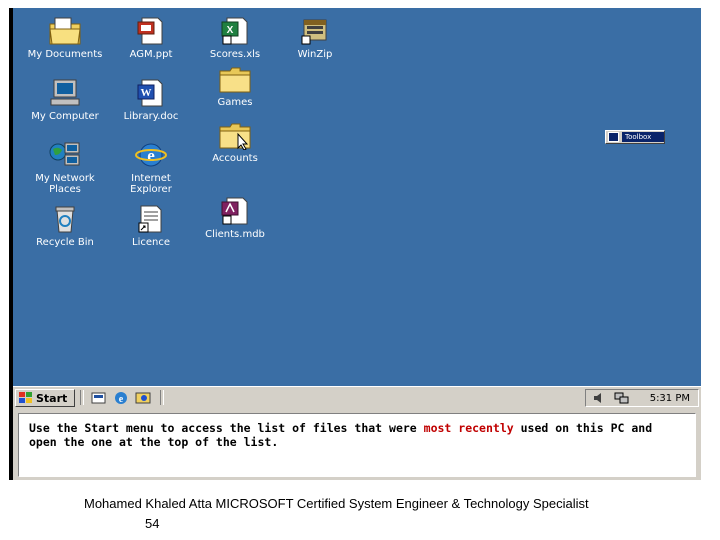 Image resolution: width=720 pixels, height=540 pixels. What do you see at coordinates (143, 398) in the screenshot?
I see `outlook-icon` at bounding box center [143, 398].